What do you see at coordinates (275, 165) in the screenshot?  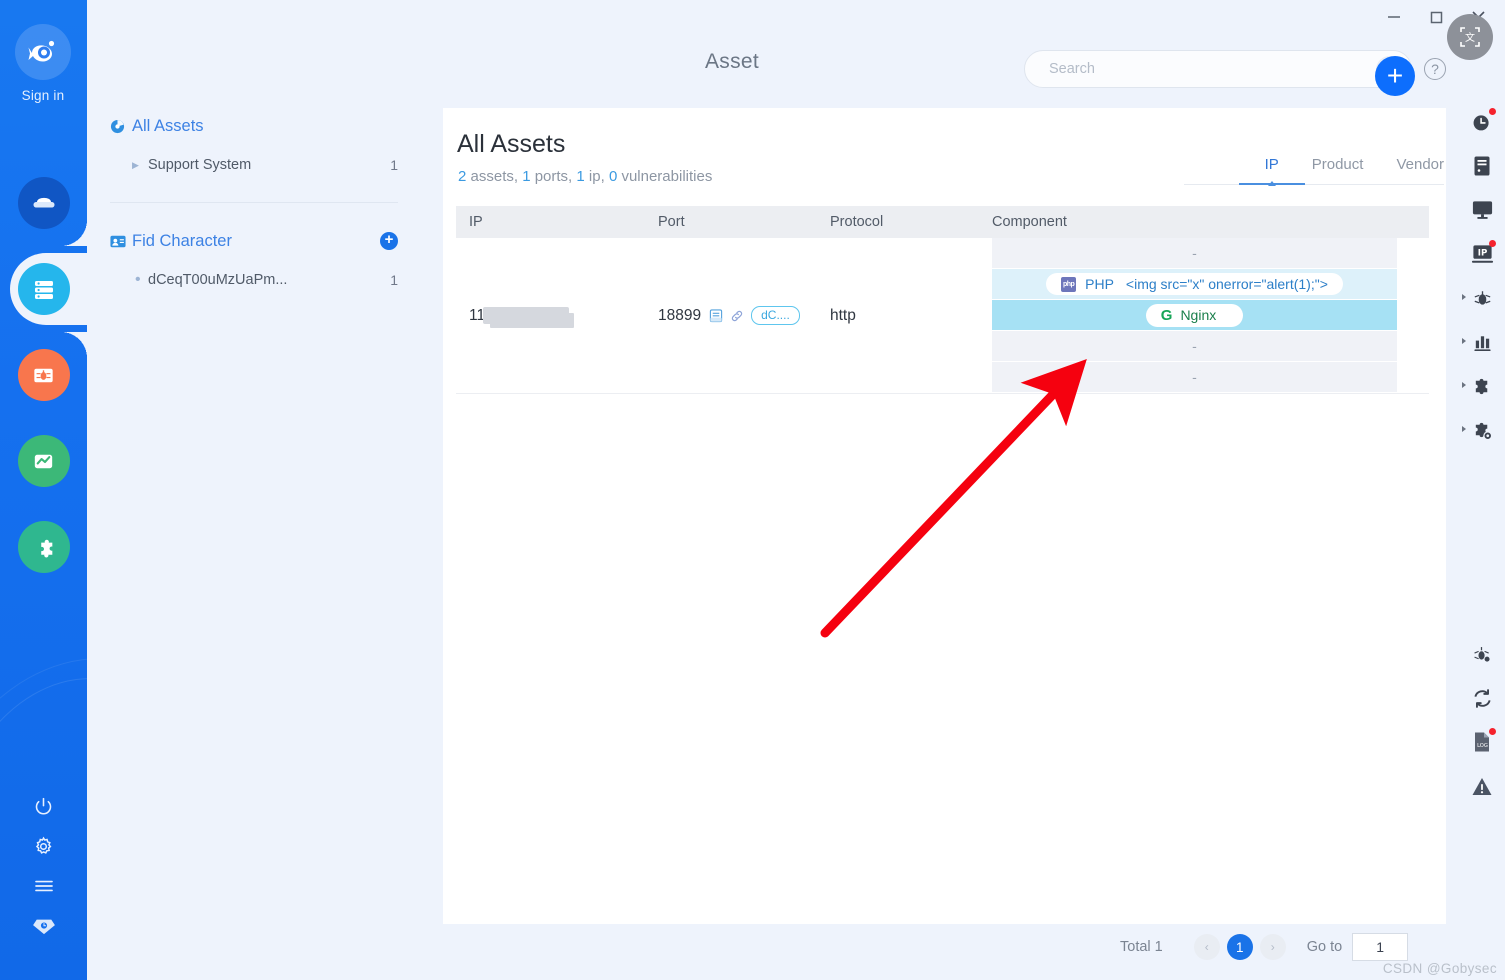 I see `sidebar-item-support-system: ▶ Support System 1` at bounding box center [275, 165].